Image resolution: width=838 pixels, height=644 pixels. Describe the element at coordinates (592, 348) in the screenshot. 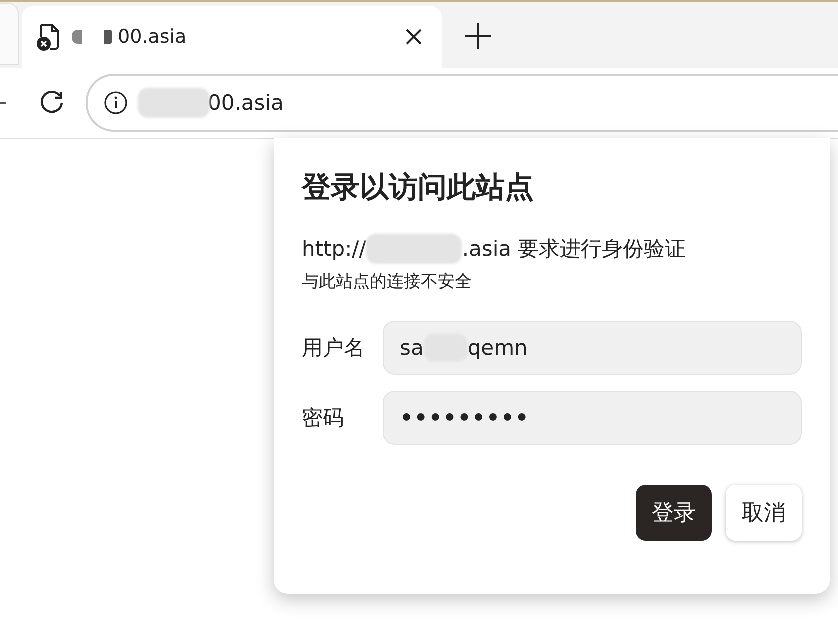

I see `username-field: sa qemn` at that location.